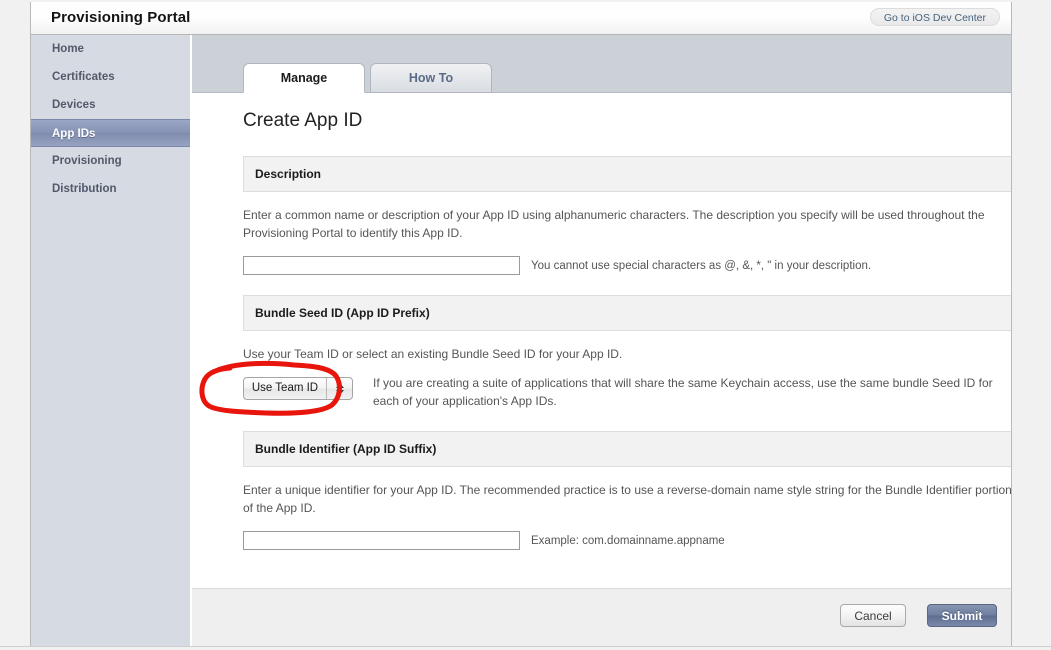 This screenshot has width=1051, height=650. Describe the element at coordinates (627, 313) in the screenshot. I see `section-header-bundle-seed-id: Bundle Seed ID (App ID Prefix)` at that location.